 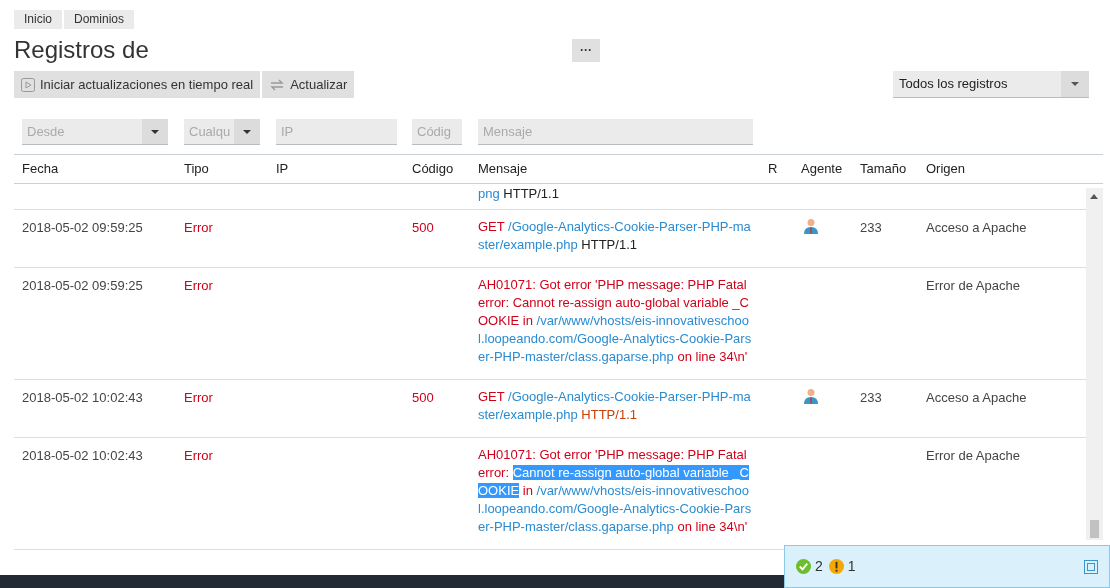 I want to click on notification-count: 2, so click(x=819, y=566).